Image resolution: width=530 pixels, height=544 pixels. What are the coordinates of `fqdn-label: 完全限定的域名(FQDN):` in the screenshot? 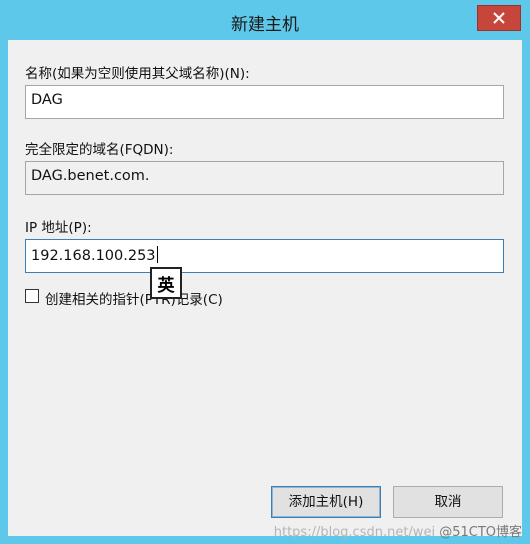 It's located at (99, 150).